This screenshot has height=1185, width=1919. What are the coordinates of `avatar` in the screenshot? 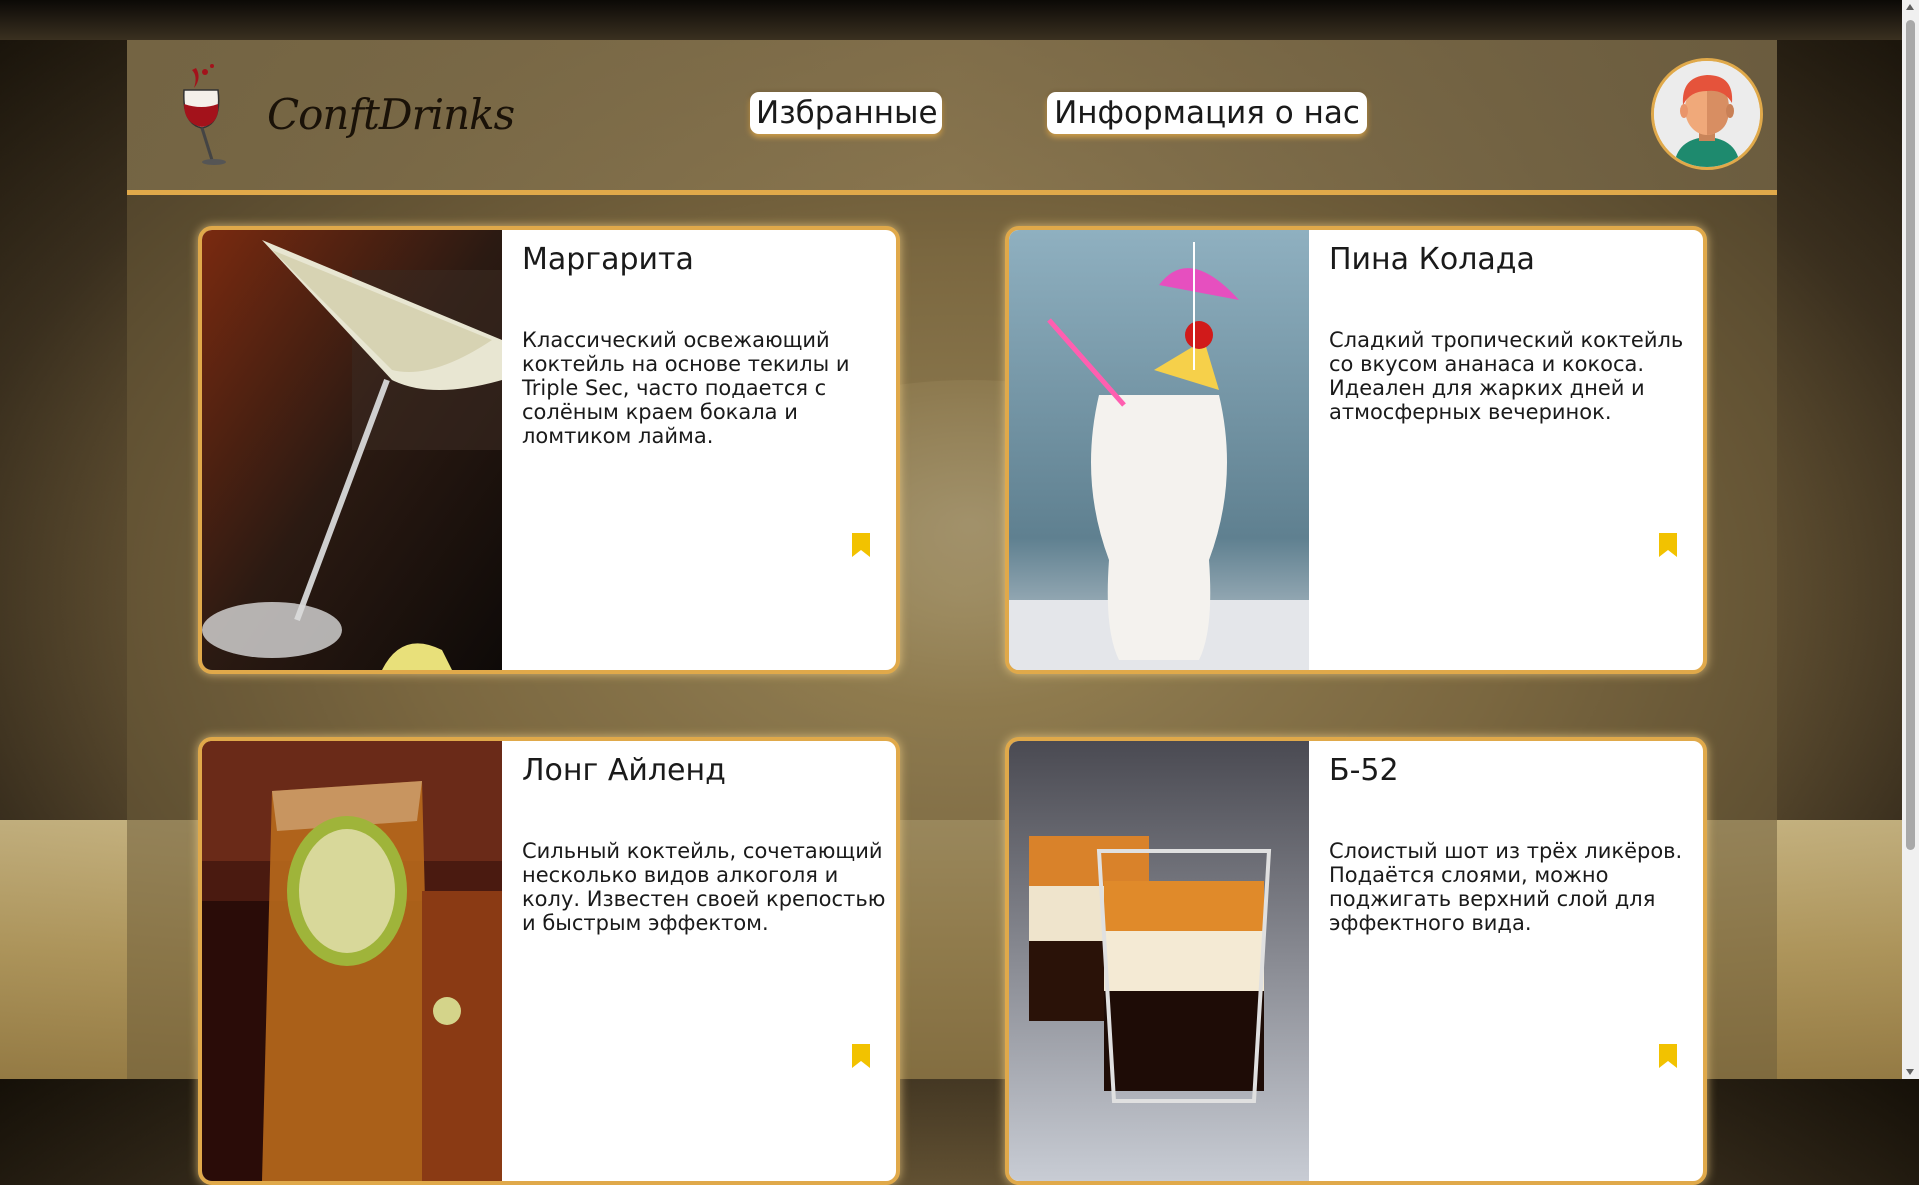 It's located at (1707, 114).